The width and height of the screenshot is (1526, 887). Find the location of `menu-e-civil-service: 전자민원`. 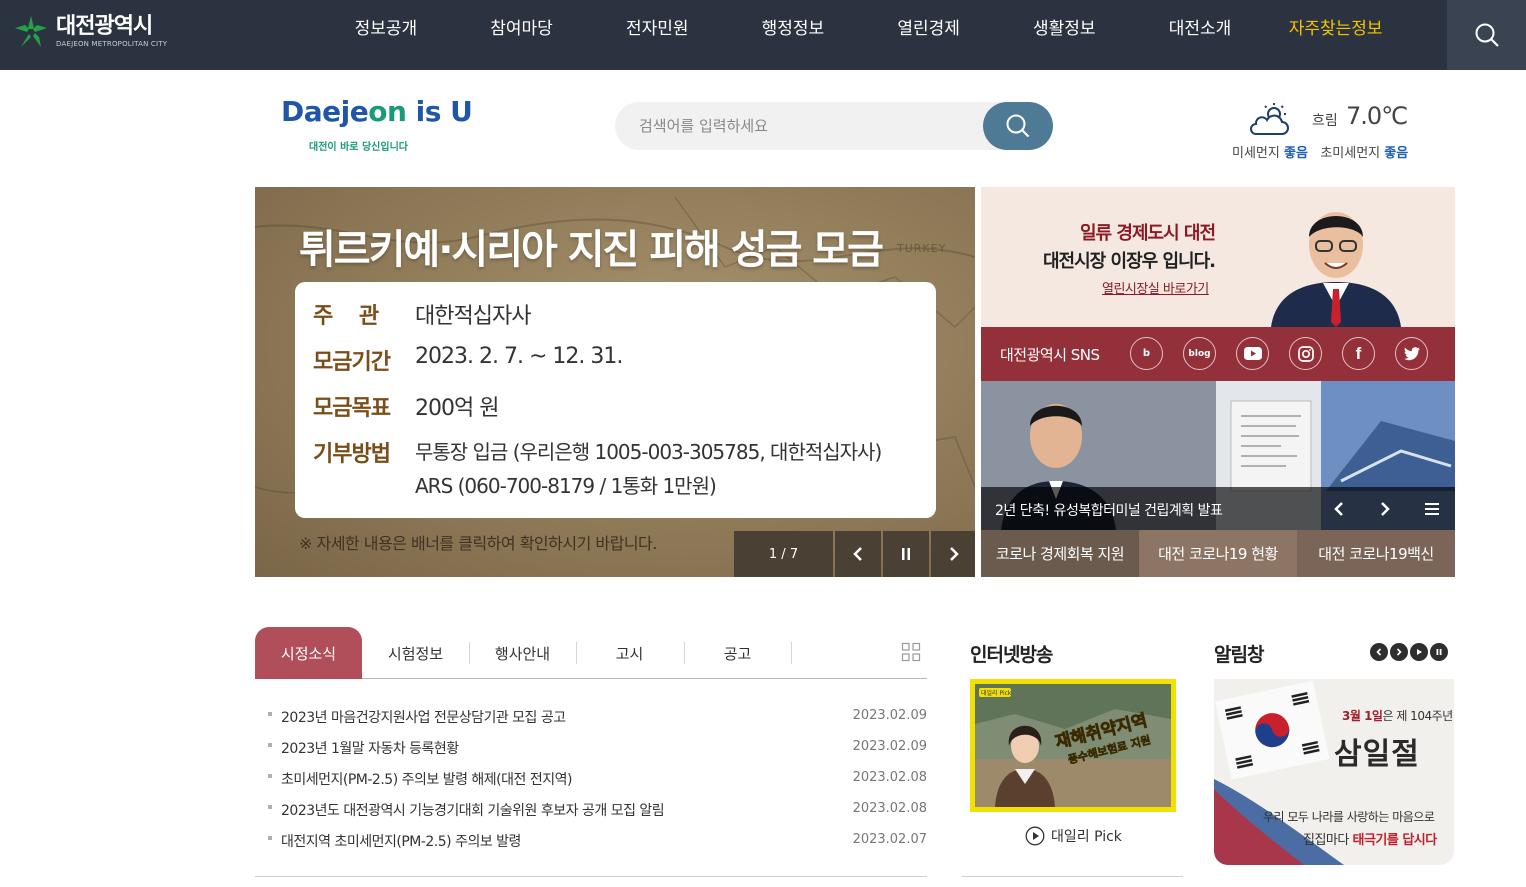

menu-e-civil-service: 전자민원 is located at coordinates (657, 35).